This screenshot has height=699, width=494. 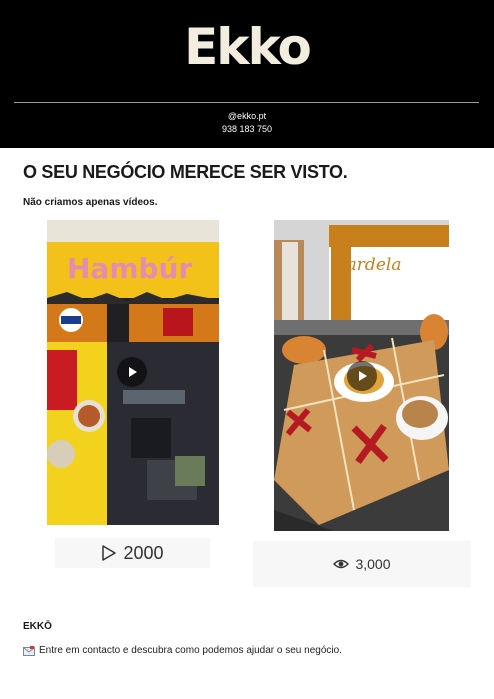 What do you see at coordinates (109, 553) in the screenshot?
I see `play-outline-icon` at bounding box center [109, 553].